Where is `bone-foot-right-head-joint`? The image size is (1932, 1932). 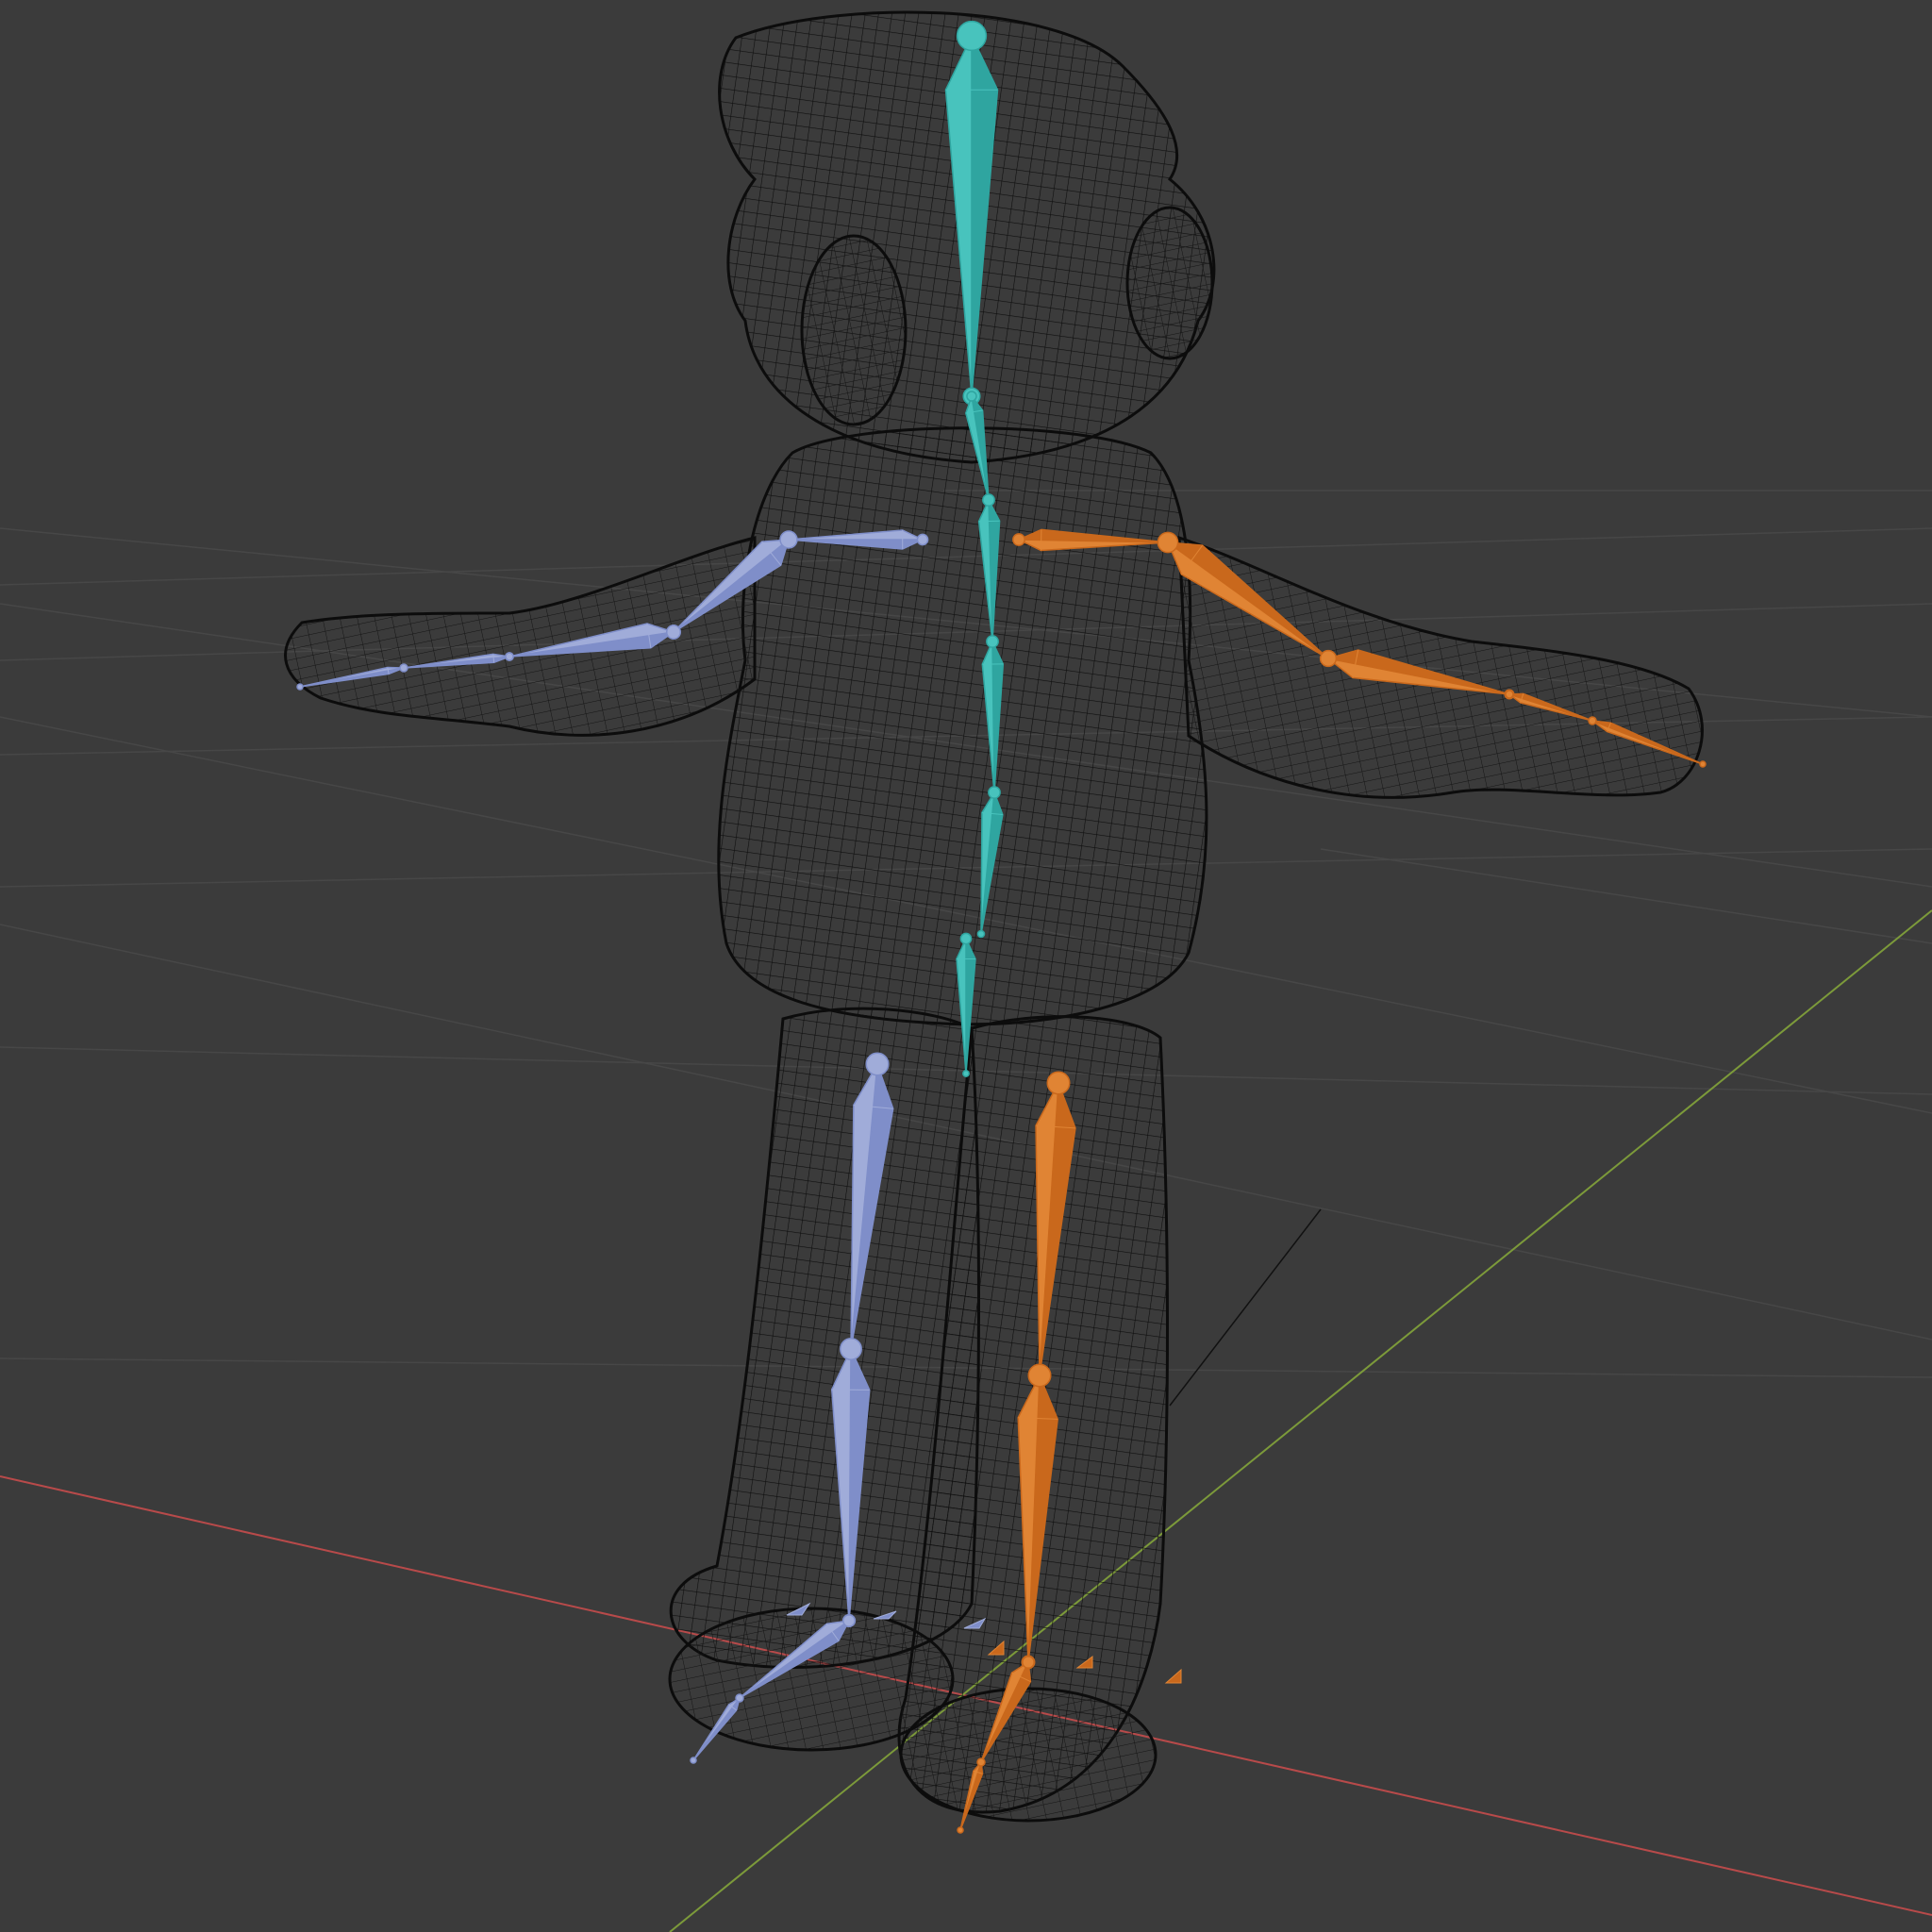
bone-foot-right-head-joint is located at coordinates (1028, 1662).